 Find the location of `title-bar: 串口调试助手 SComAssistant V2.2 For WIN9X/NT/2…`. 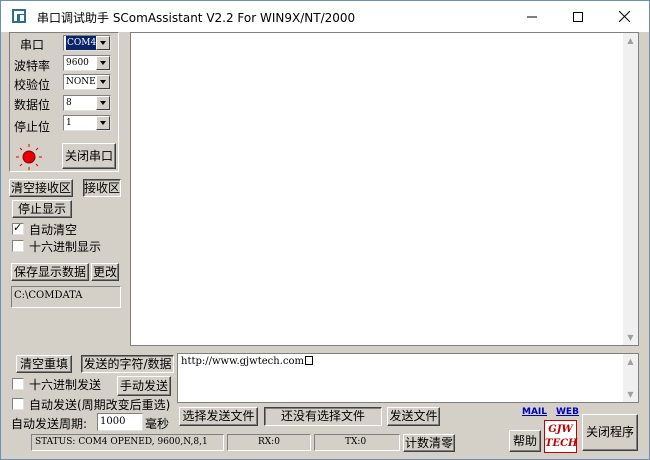

title-bar: 串口调试助手 SComAssistant V2.2 For WIN9X/NT/2… is located at coordinates (325, 16).